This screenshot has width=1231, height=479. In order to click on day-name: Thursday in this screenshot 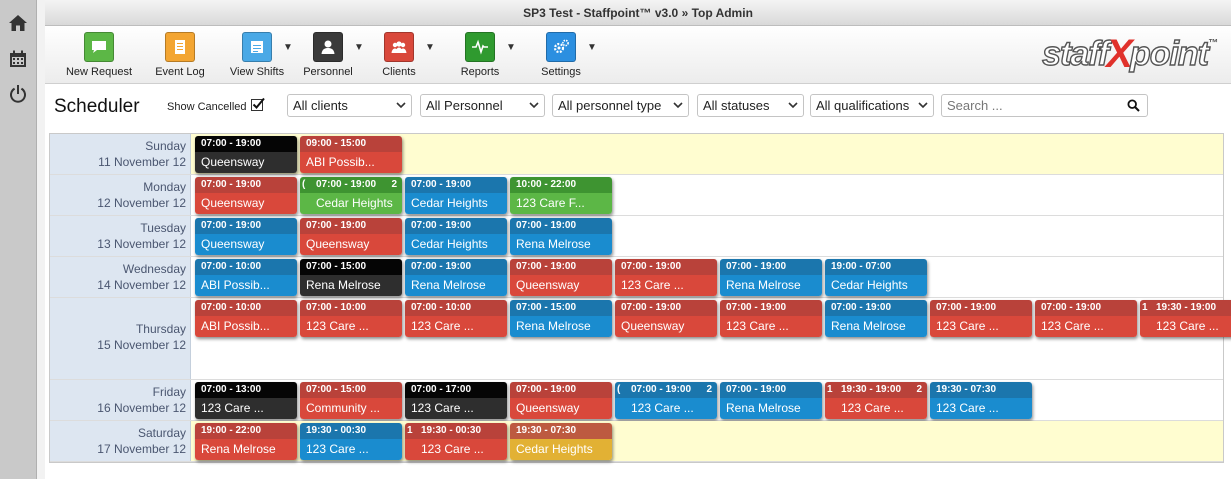, I will do `click(160, 329)`.